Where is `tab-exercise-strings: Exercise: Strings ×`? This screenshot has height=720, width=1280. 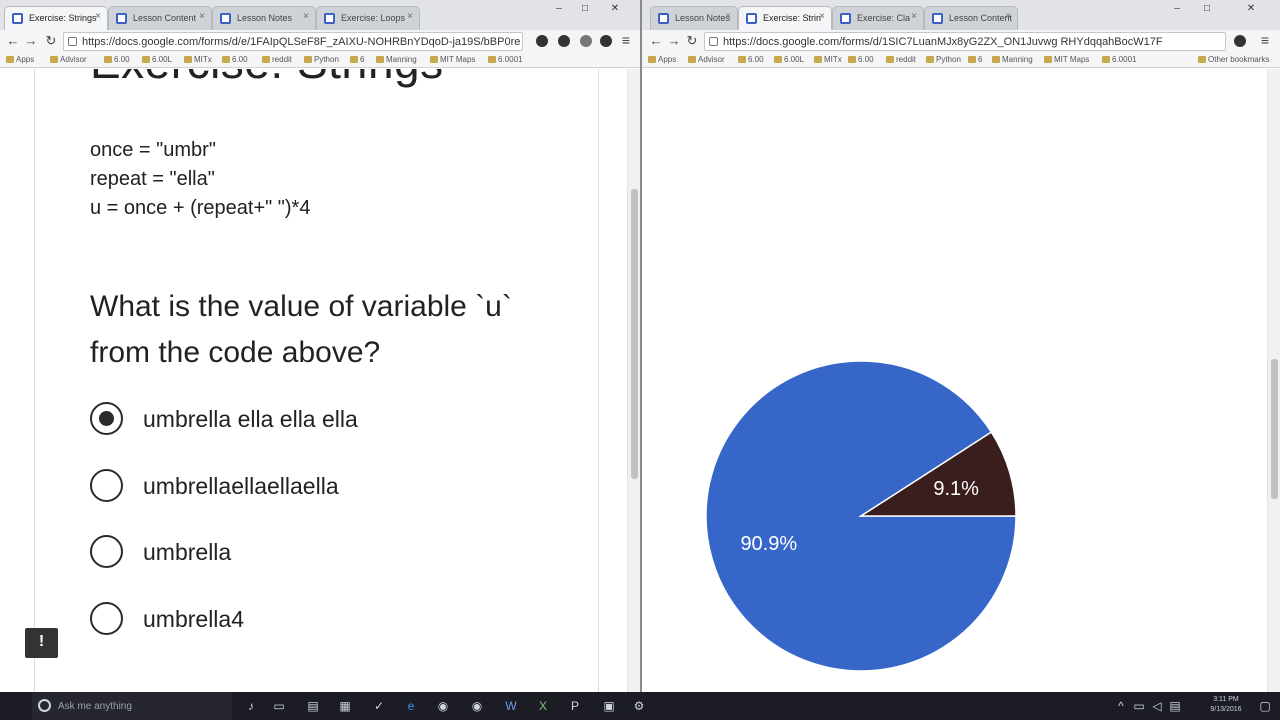
tab-exercise-strings: Exercise: Strings × is located at coordinates (56, 18).